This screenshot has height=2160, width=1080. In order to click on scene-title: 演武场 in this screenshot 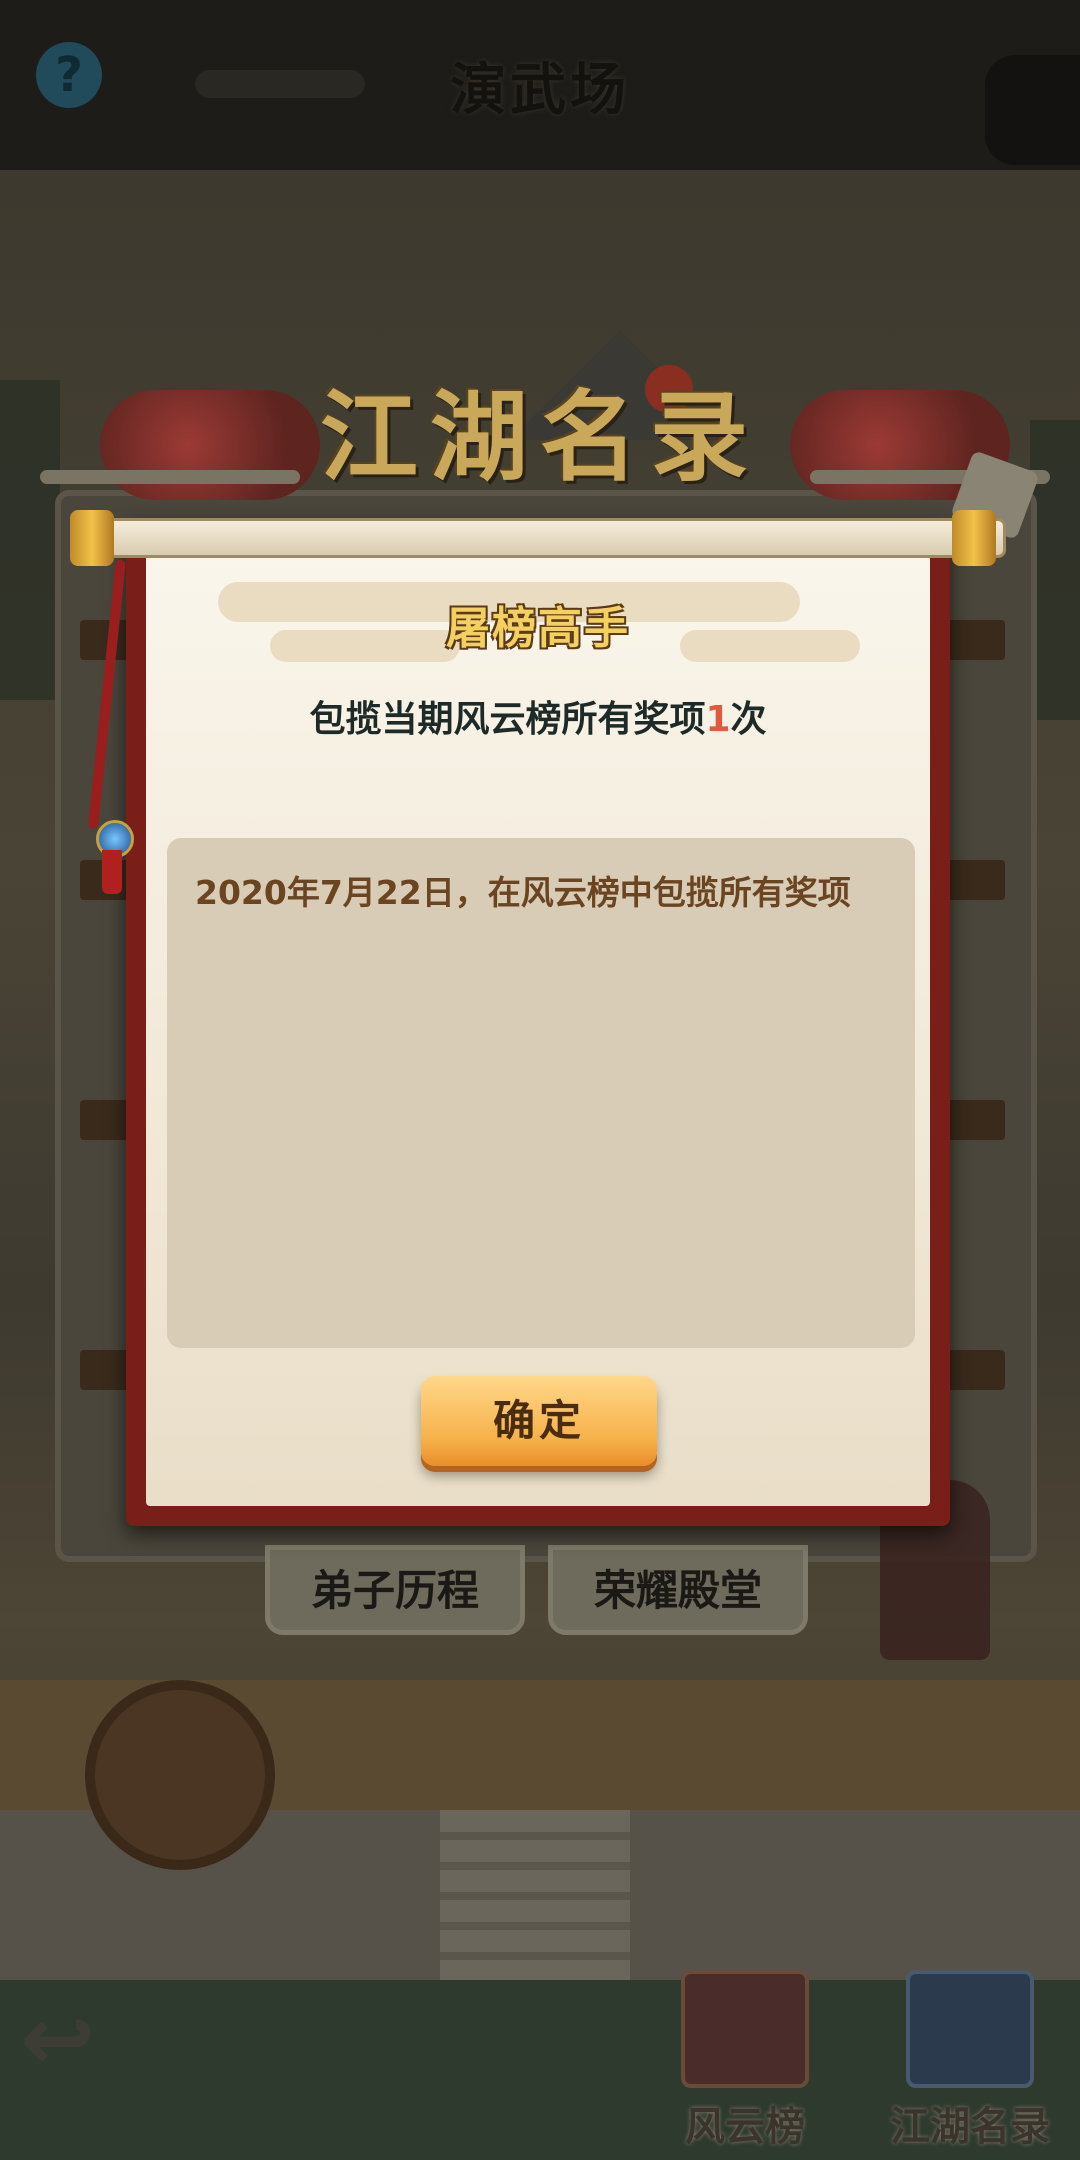, I will do `click(540, 90)`.